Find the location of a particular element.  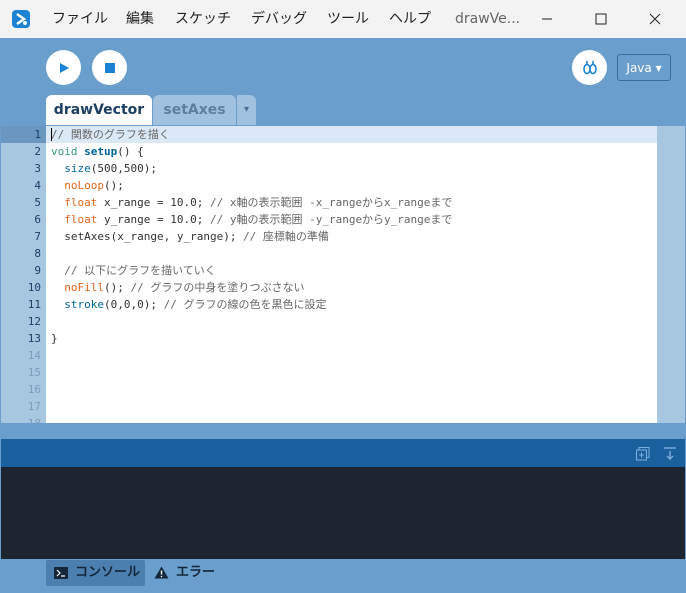

line-number: 13 is located at coordinates (34, 338).